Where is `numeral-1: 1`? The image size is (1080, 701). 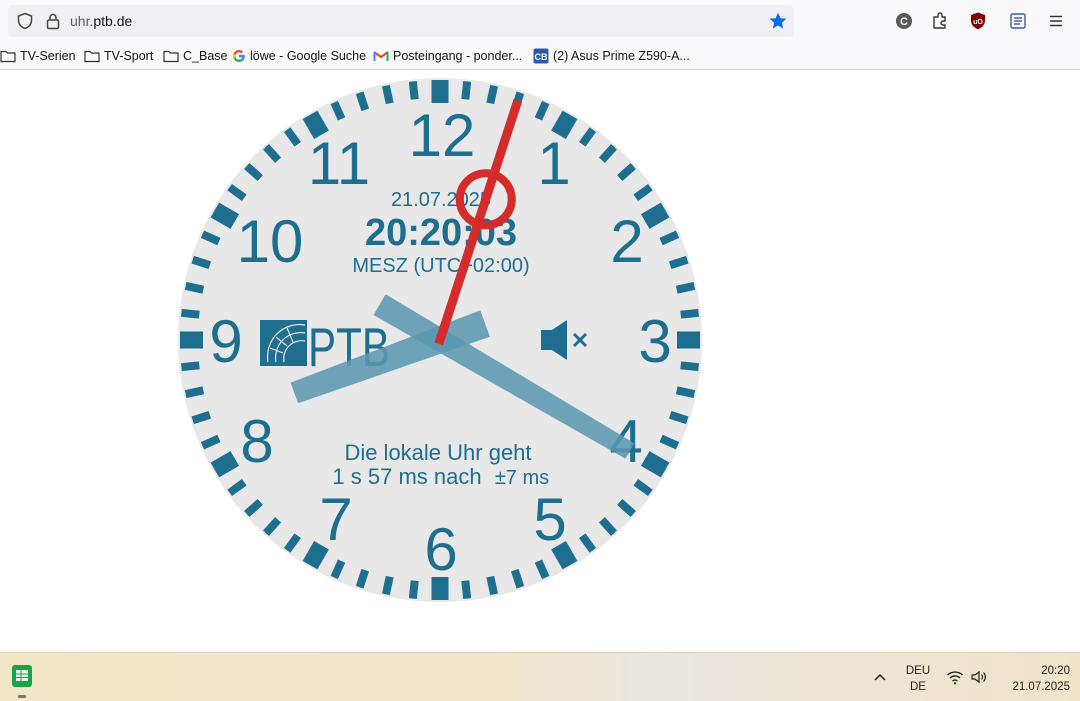 numeral-1: 1 is located at coordinates (553, 163).